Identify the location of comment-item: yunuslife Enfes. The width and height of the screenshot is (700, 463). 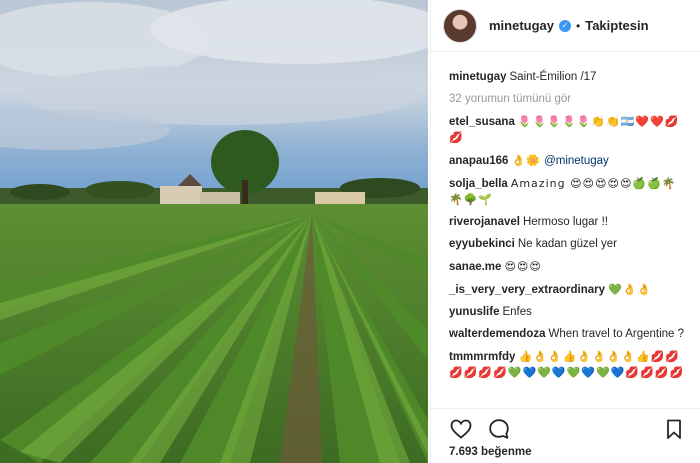
(568, 312).